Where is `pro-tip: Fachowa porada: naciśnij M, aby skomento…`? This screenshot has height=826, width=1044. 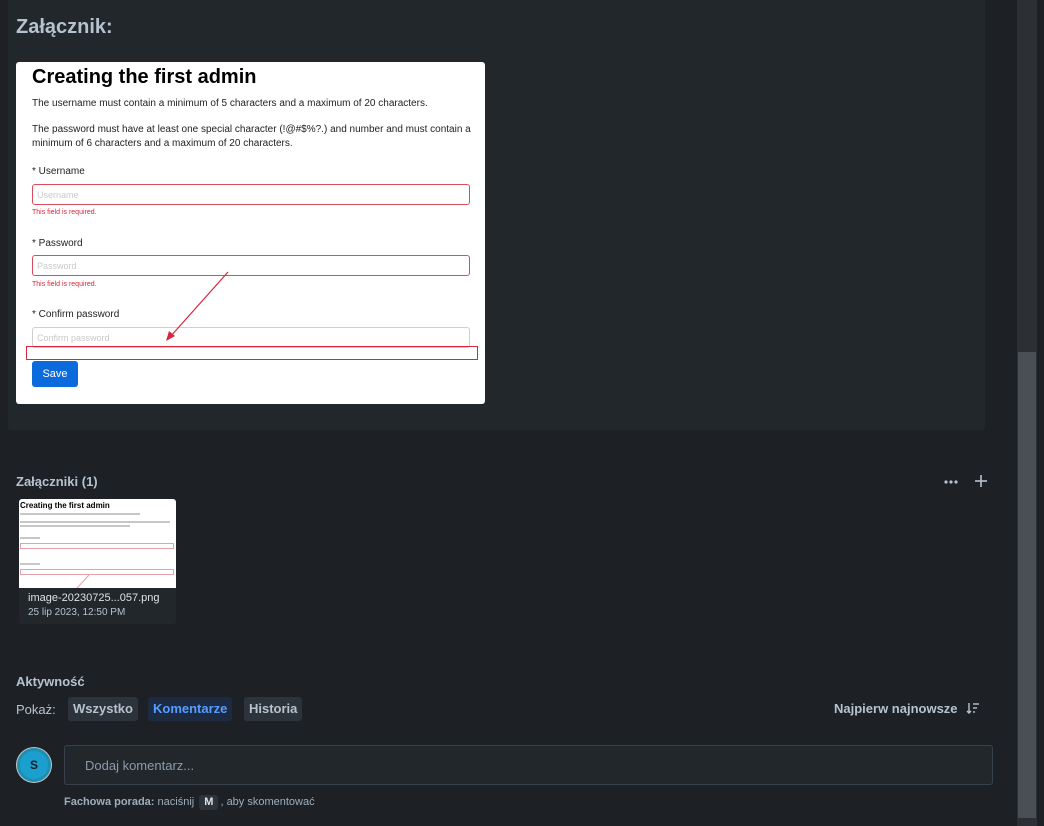
pro-tip: Fachowa porada: naciśnij M, aby skomento… is located at coordinates (189, 802).